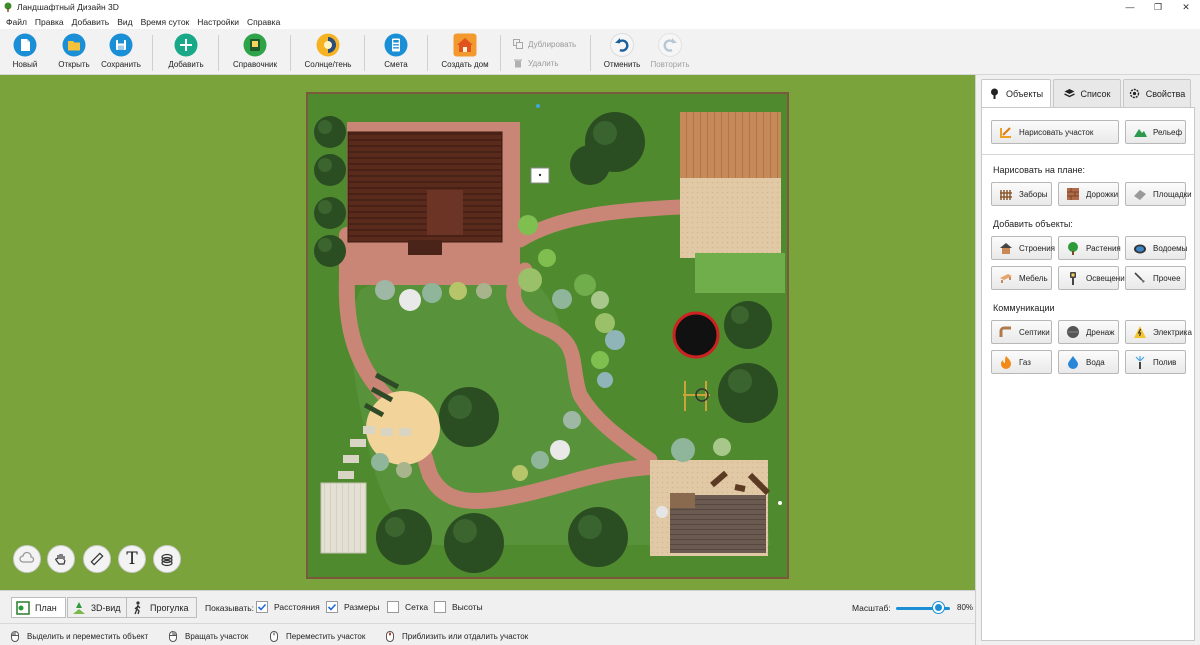  What do you see at coordinates (61, 559) in the screenshot?
I see `pan-tool-button` at bounding box center [61, 559].